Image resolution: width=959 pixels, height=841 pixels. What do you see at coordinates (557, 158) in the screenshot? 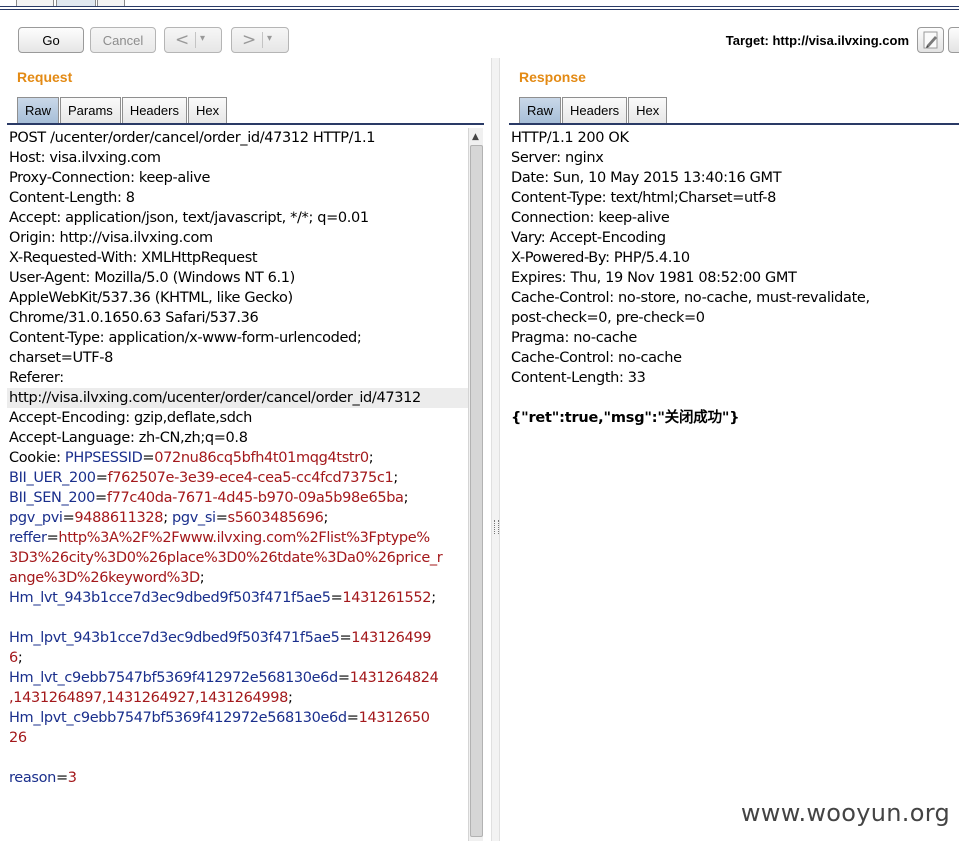
I see `response-line: Server: nginx` at bounding box center [557, 158].